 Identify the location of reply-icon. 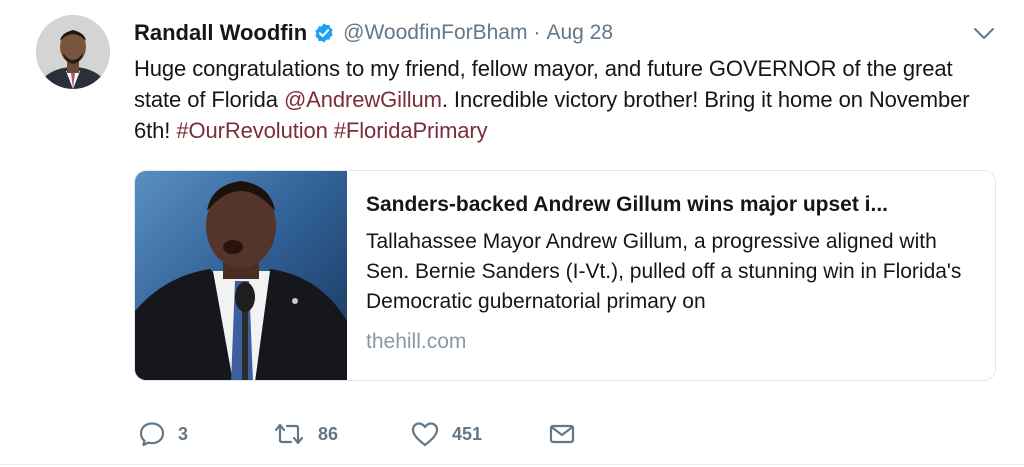
(152, 434).